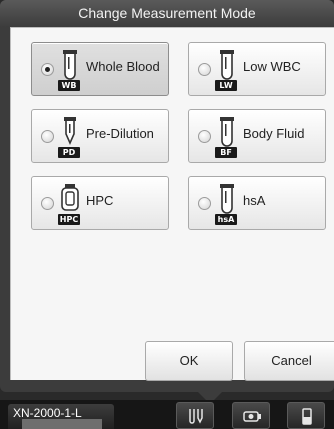 The height and width of the screenshot is (429, 334). I want to click on mode-label: Pre-Dilution, so click(120, 133).